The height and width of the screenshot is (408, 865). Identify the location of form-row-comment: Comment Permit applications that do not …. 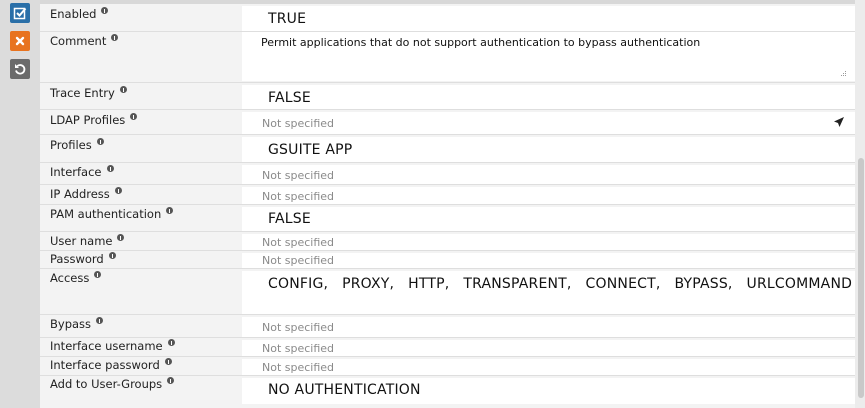
(447, 57).